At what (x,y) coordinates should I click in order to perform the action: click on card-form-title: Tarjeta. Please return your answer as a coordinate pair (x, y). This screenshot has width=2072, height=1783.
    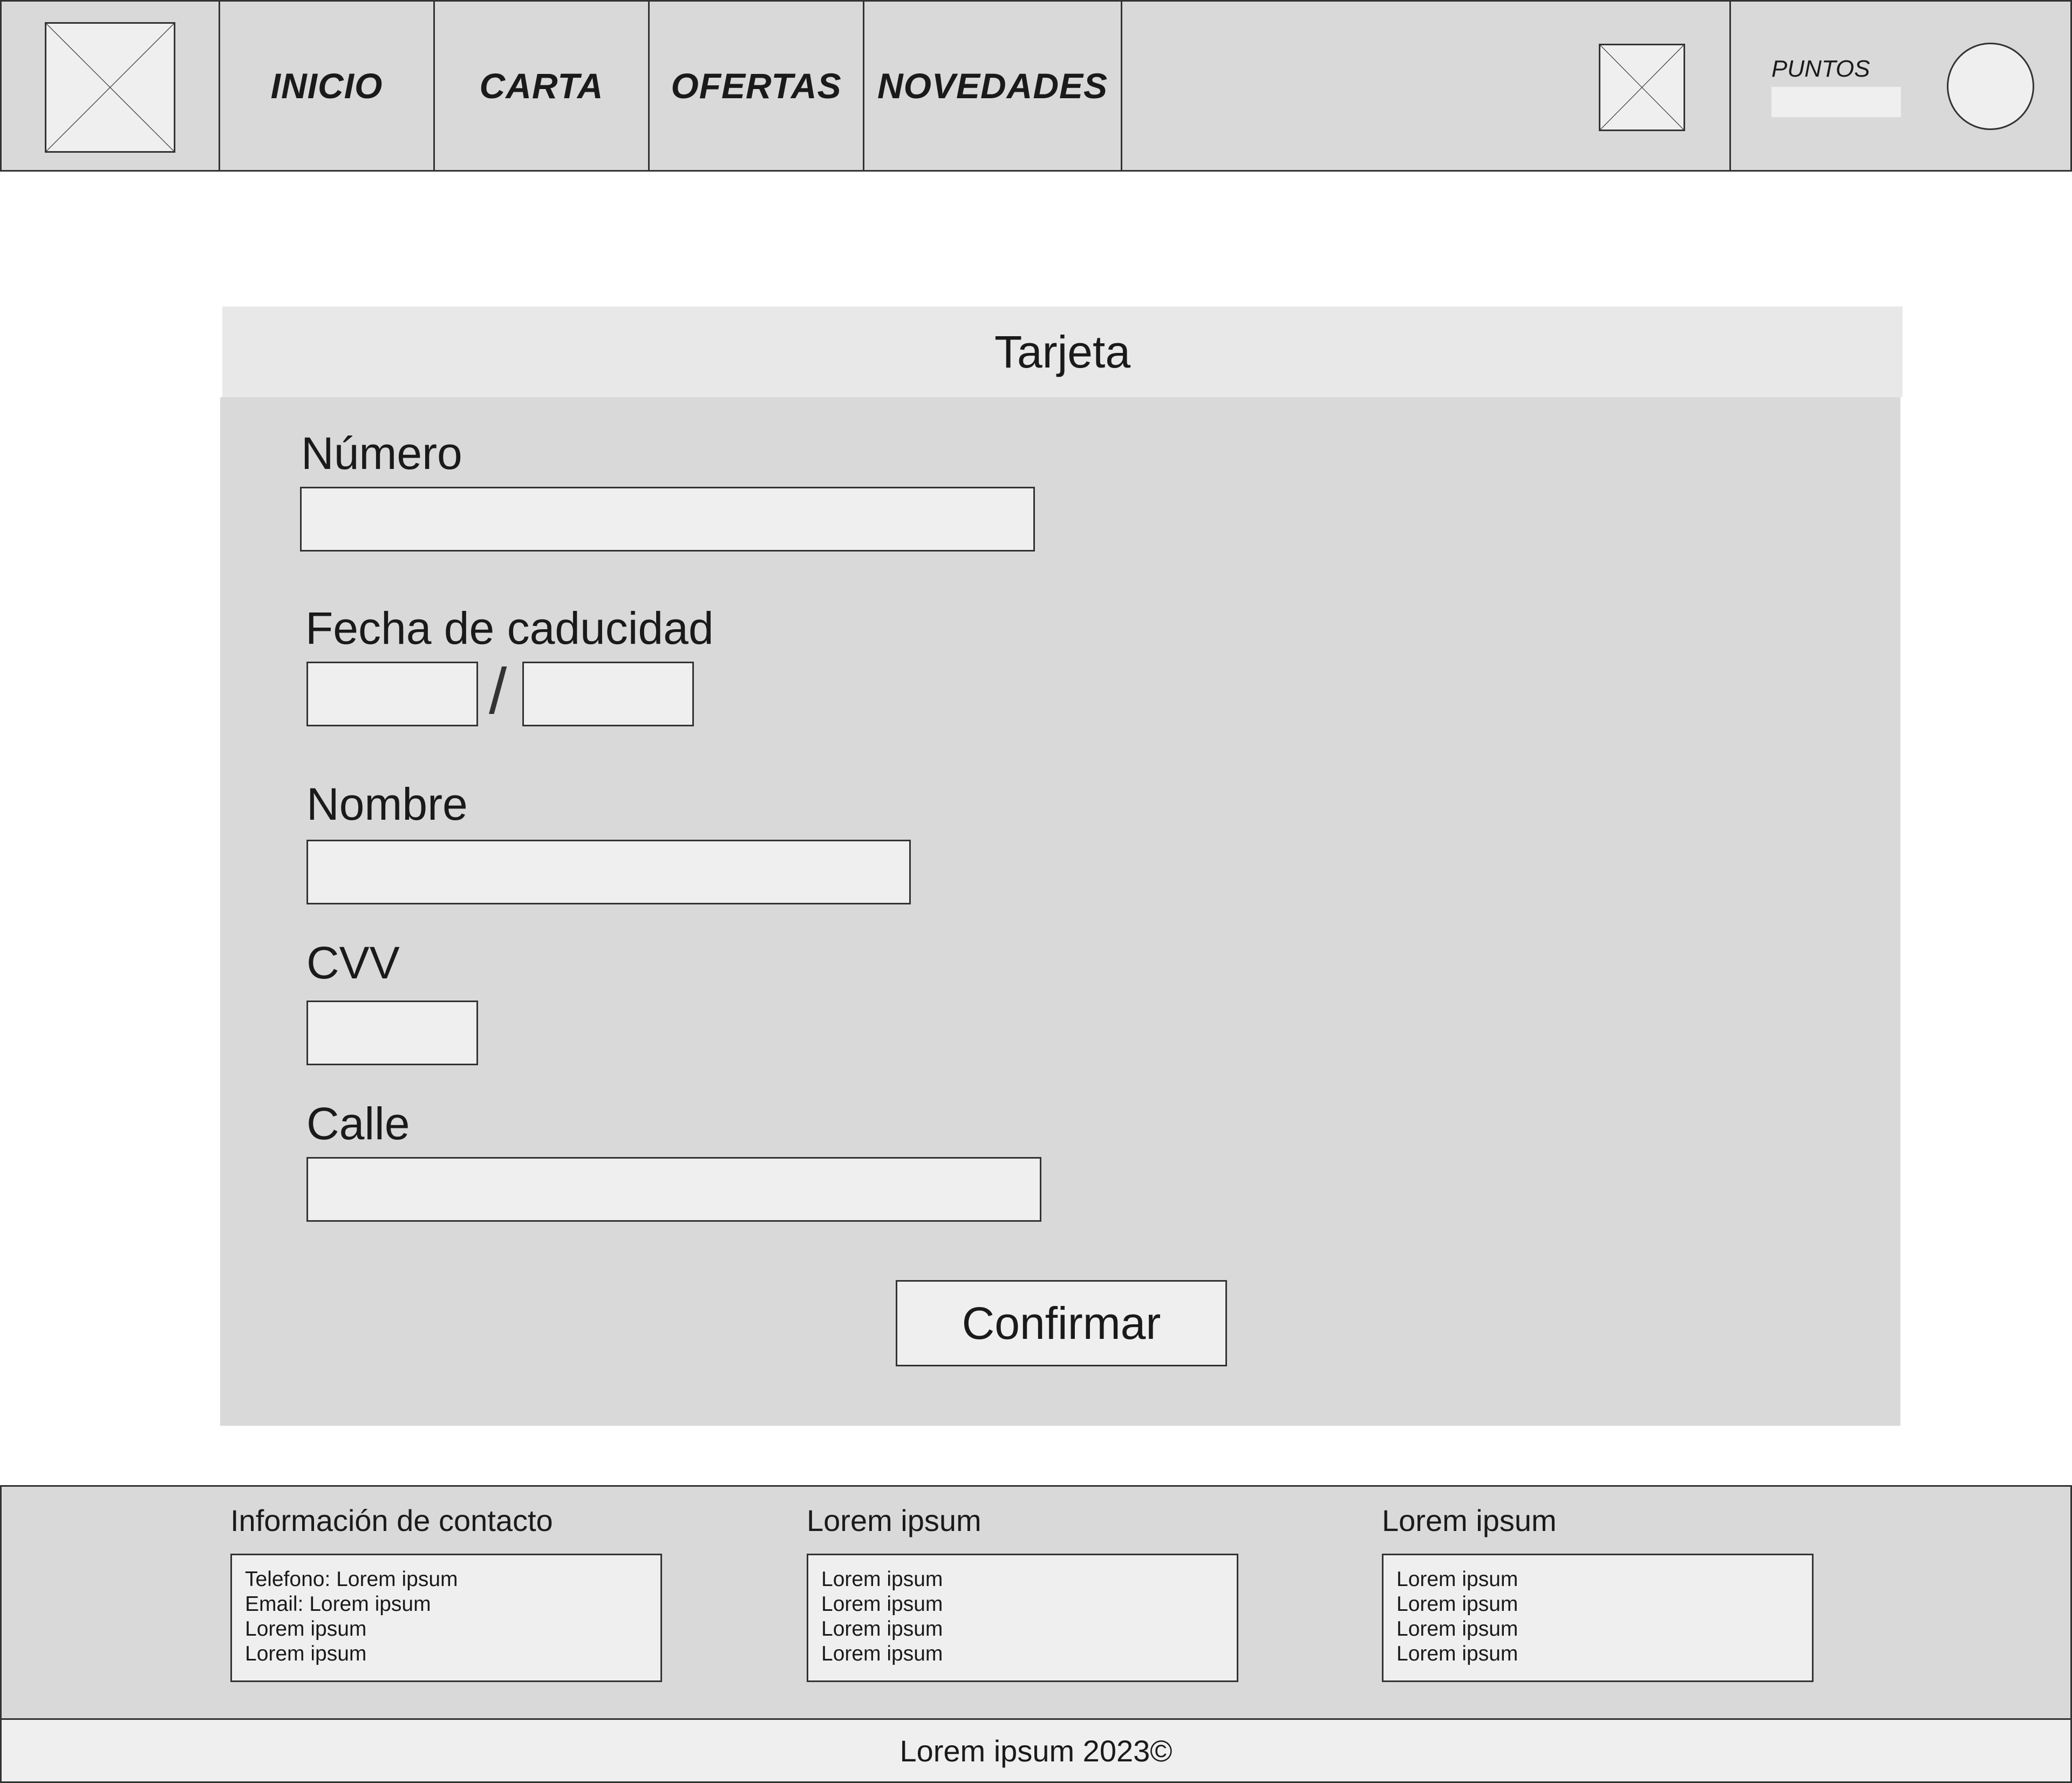
    Looking at the image, I should click on (1062, 352).